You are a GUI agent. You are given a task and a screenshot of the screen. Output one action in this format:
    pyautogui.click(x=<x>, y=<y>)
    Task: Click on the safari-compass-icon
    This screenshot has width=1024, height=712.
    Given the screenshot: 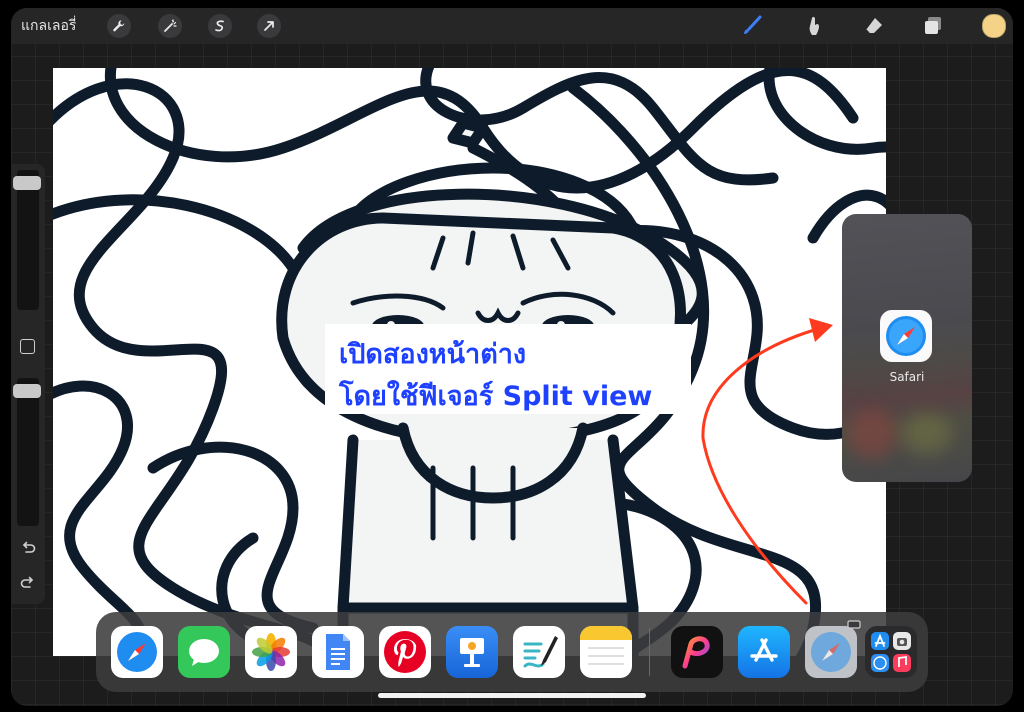 What is the action you would take?
    pyautogui.click(x=906, y=336)
    